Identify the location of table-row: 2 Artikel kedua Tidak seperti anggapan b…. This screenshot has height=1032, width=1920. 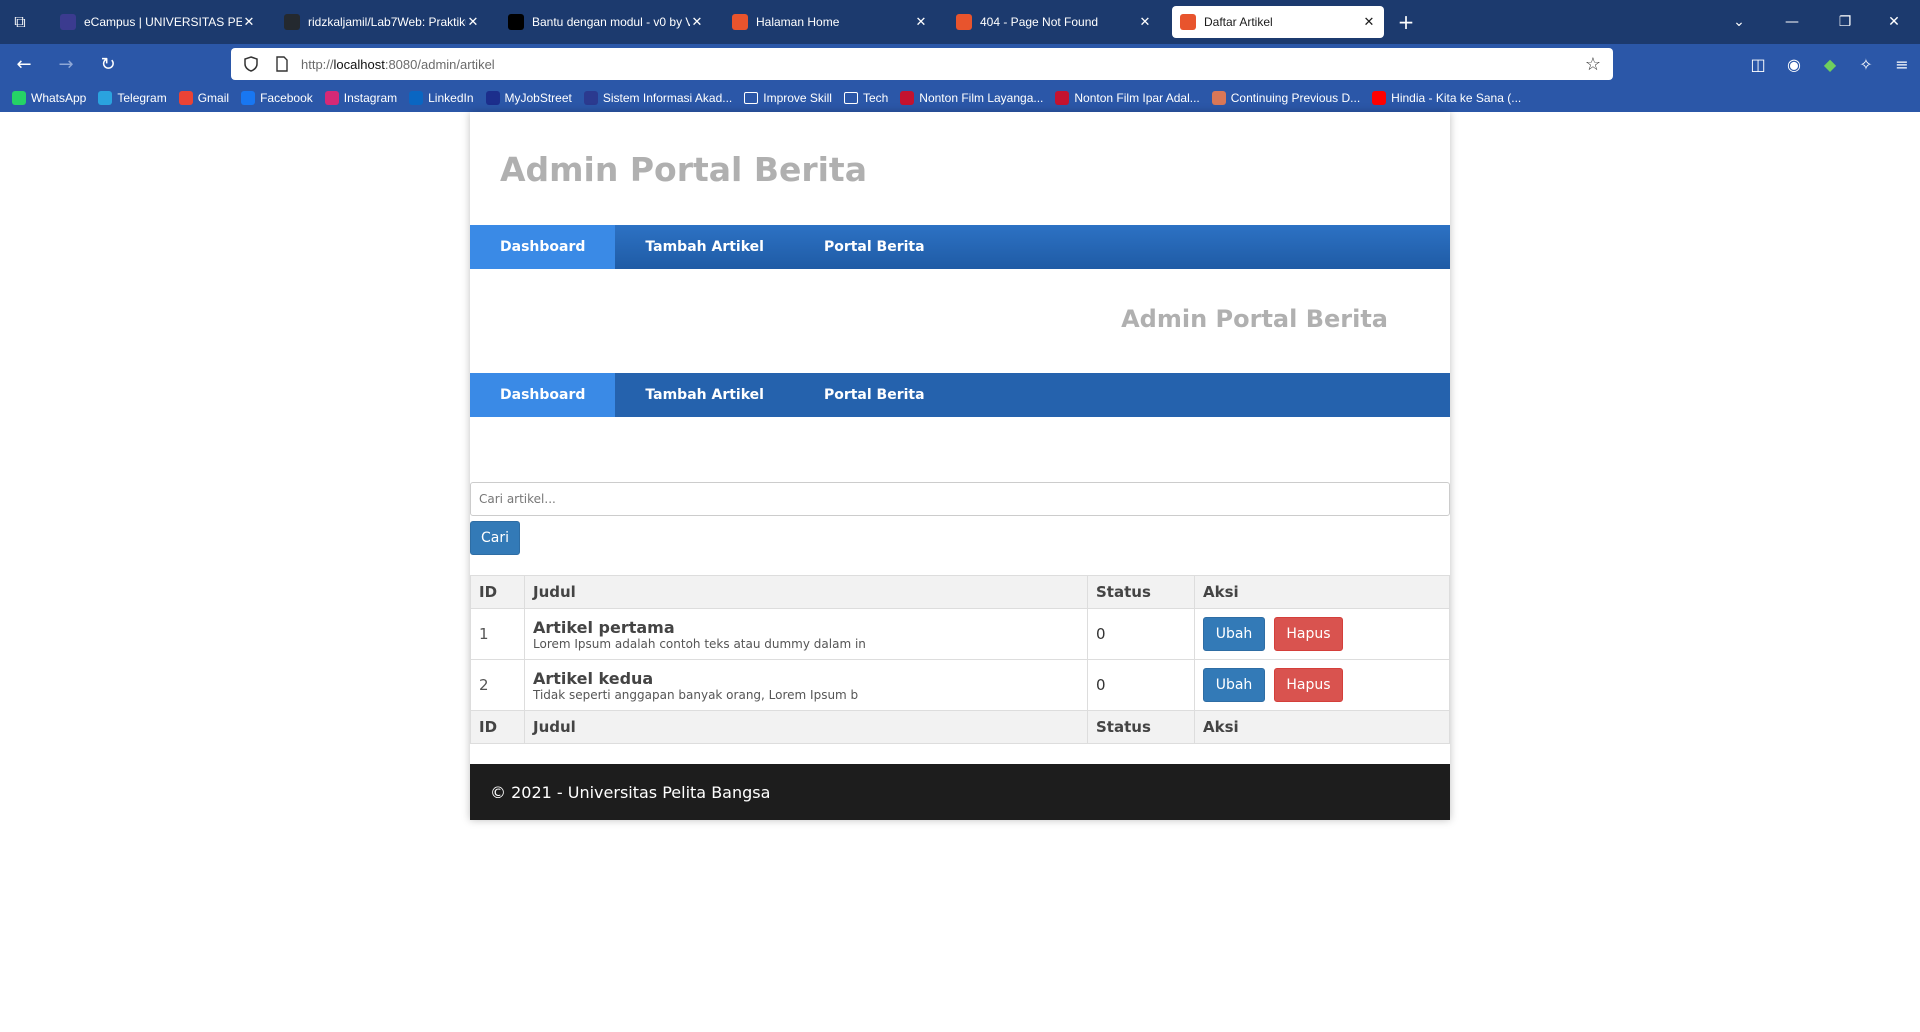
(960, 685).